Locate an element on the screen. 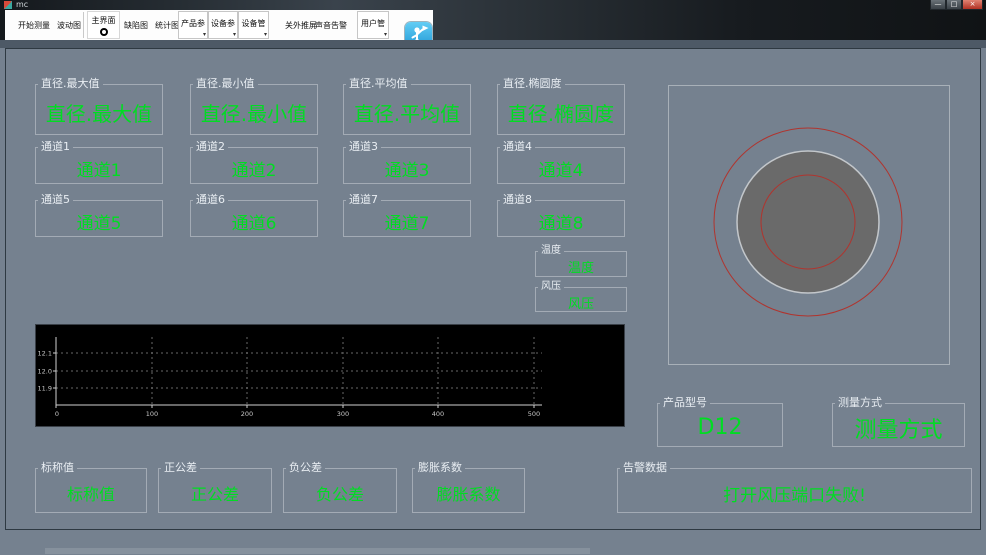 This screenshot has height=555, width=986. chart-x-tick-label: 0 is located at coordinates (57, 414).